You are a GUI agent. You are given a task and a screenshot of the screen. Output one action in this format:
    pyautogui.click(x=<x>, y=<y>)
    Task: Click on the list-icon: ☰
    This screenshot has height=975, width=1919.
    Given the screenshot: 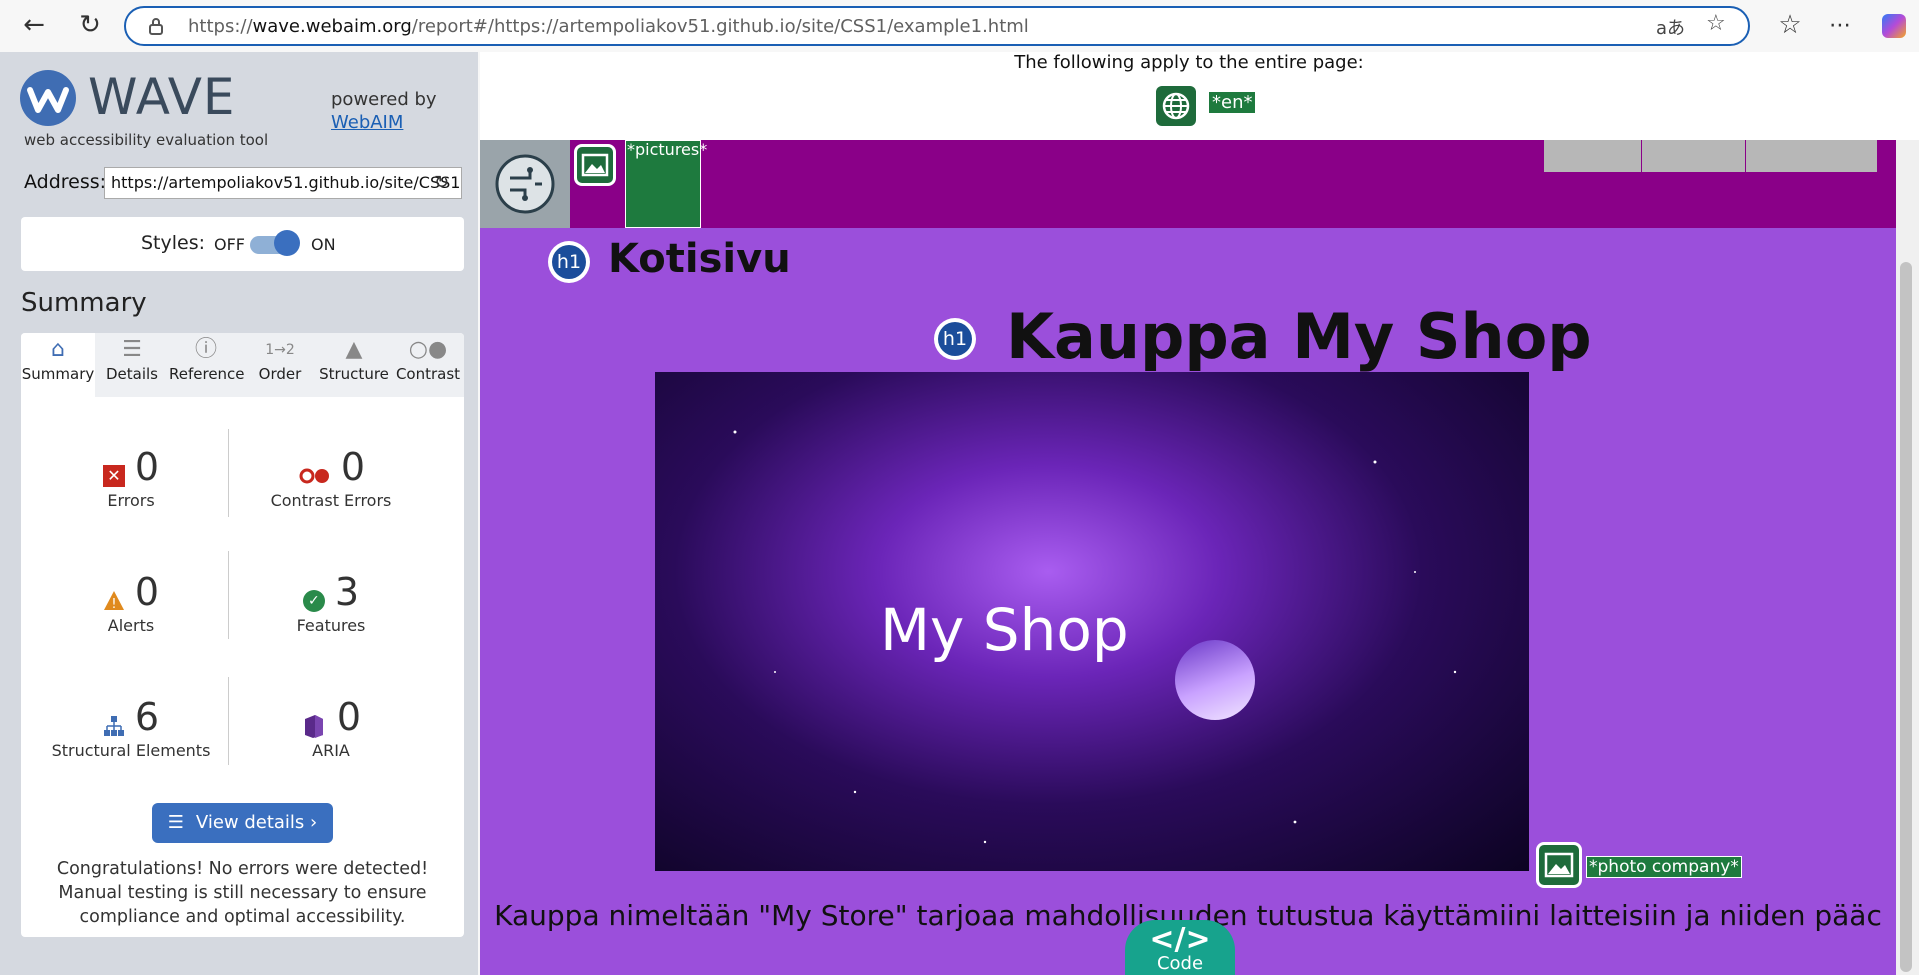 What is the action you would take?
    pyautogui.click(x=132, y=349)
    